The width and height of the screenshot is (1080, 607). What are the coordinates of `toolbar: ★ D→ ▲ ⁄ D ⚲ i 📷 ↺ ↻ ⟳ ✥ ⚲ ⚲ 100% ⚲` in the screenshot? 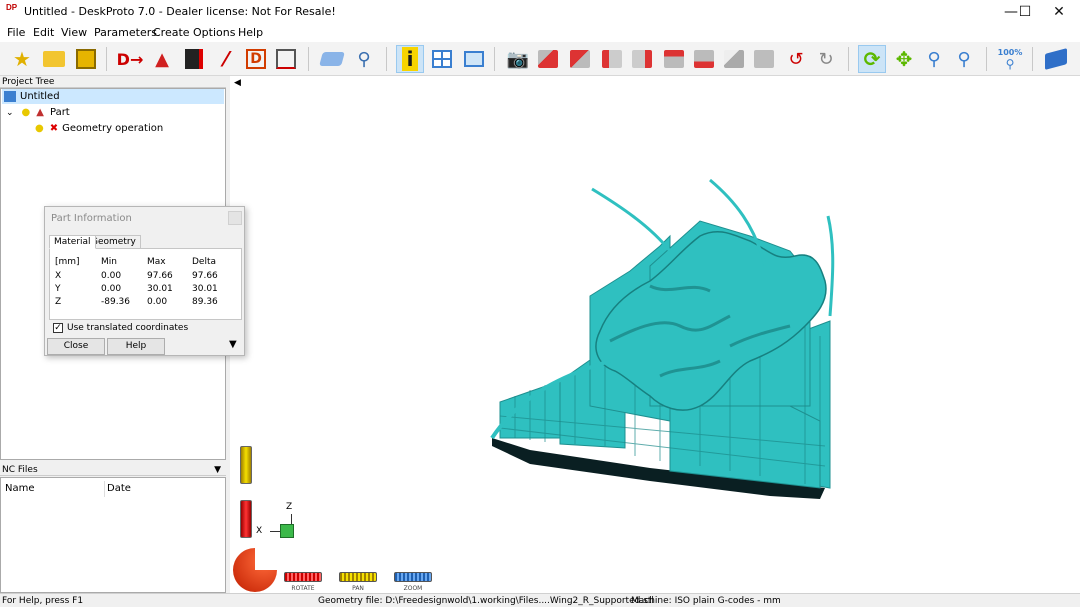 It's located at (540, 59).